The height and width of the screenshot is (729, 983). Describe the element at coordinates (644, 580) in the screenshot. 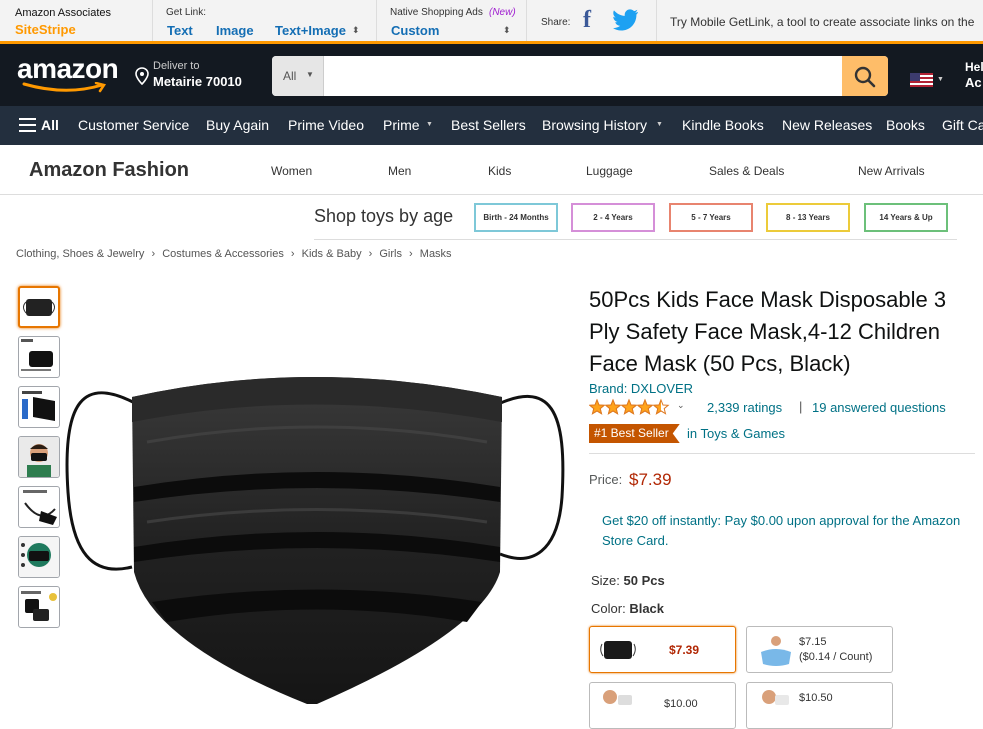

I see `size-value: 50 Pcs` at that location.